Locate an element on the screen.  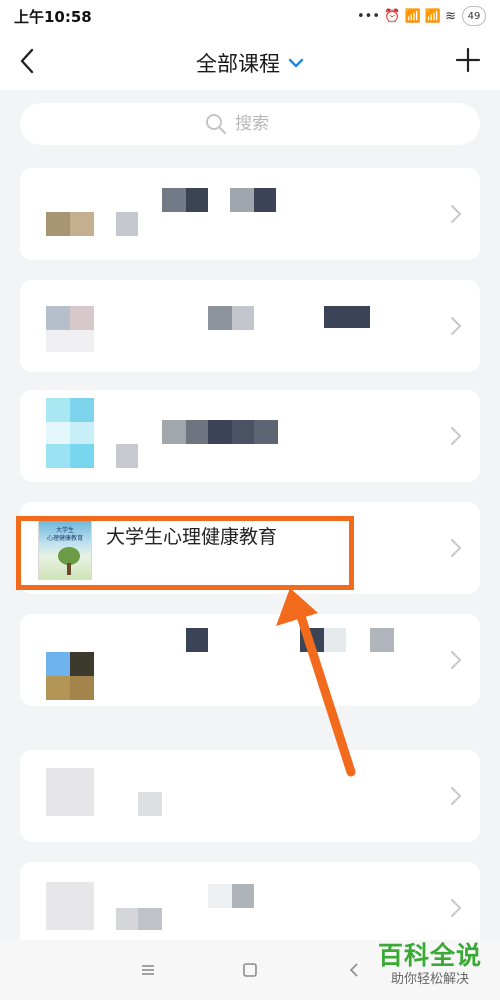
home-icon is located at coordinates (250, 970).